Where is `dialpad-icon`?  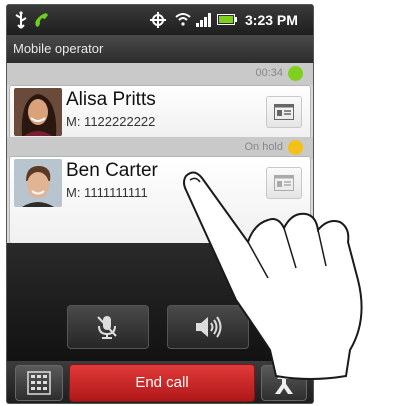 dialpad-icon is located at coordinates (39, 383).